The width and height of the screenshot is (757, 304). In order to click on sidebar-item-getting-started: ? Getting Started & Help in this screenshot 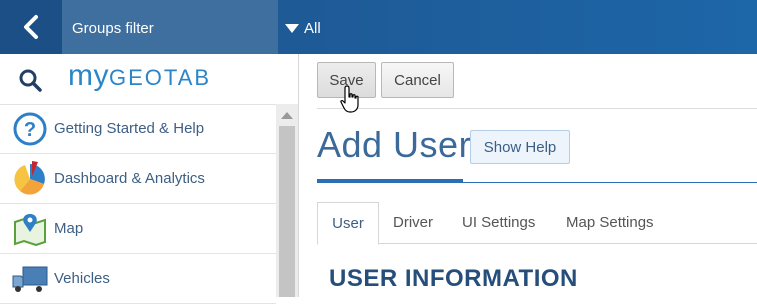, I will do `click(138, 129)`.